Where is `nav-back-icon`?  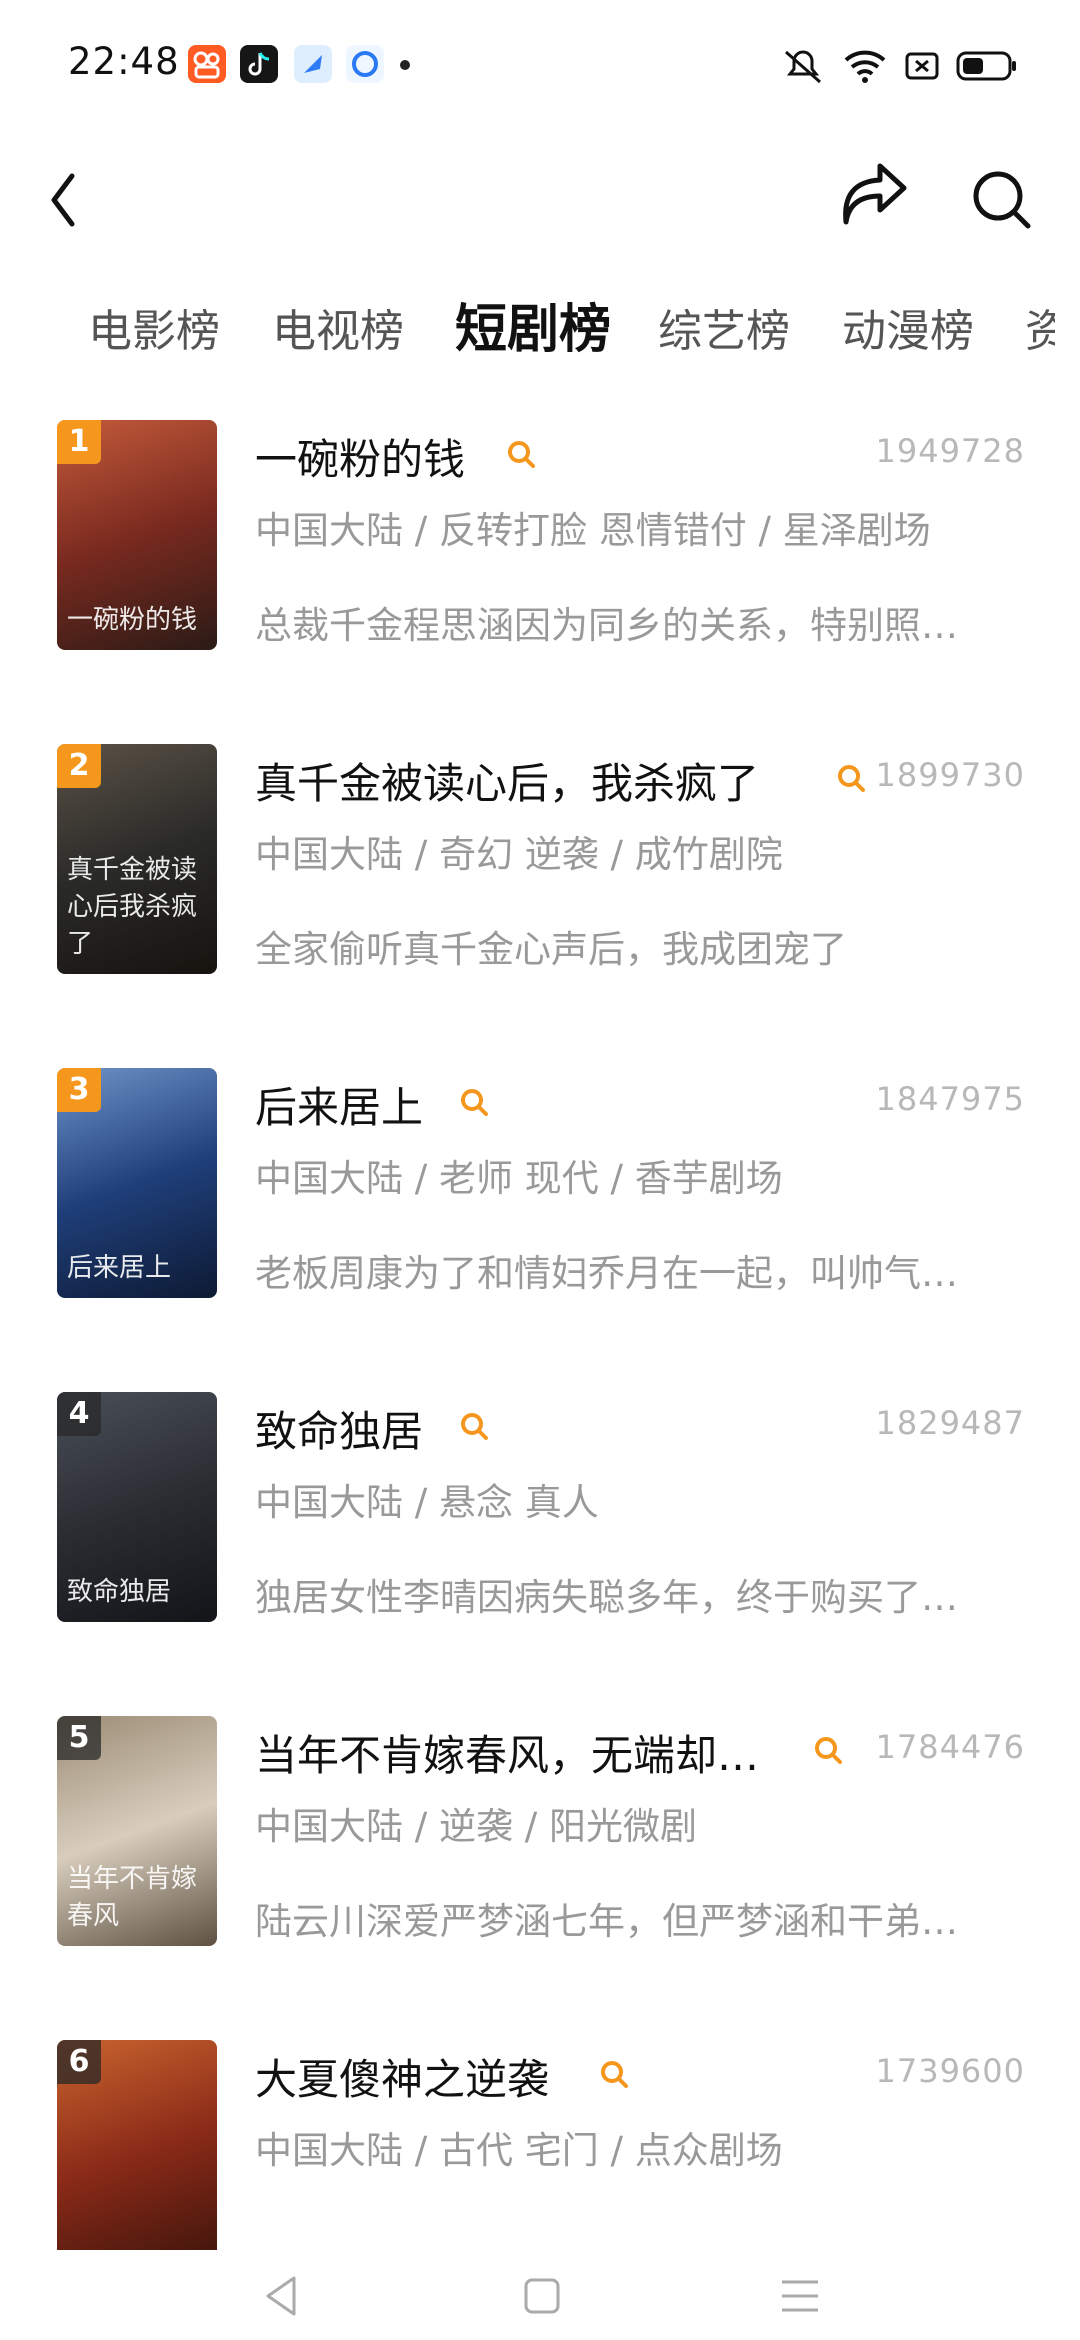 nav-back-icon is located at coordinates (282, 2296).